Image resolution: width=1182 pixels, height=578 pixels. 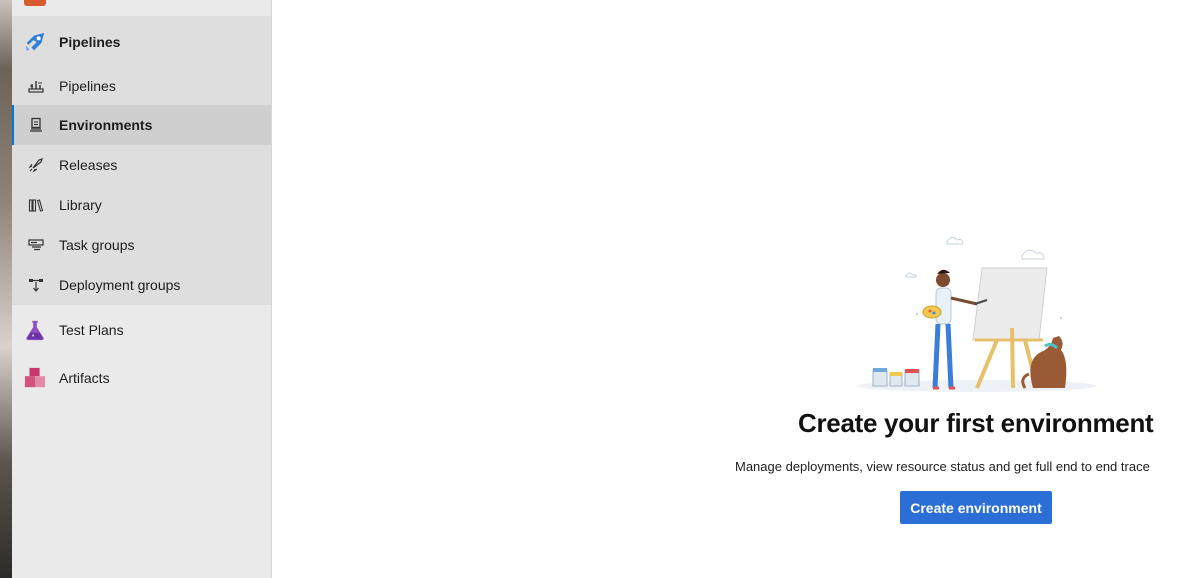 What do you see at coordinates (141, 378) in the screenshot?
I see `sidebar-hub-artifacts: Artifacts` at bounding box center [141, 378].